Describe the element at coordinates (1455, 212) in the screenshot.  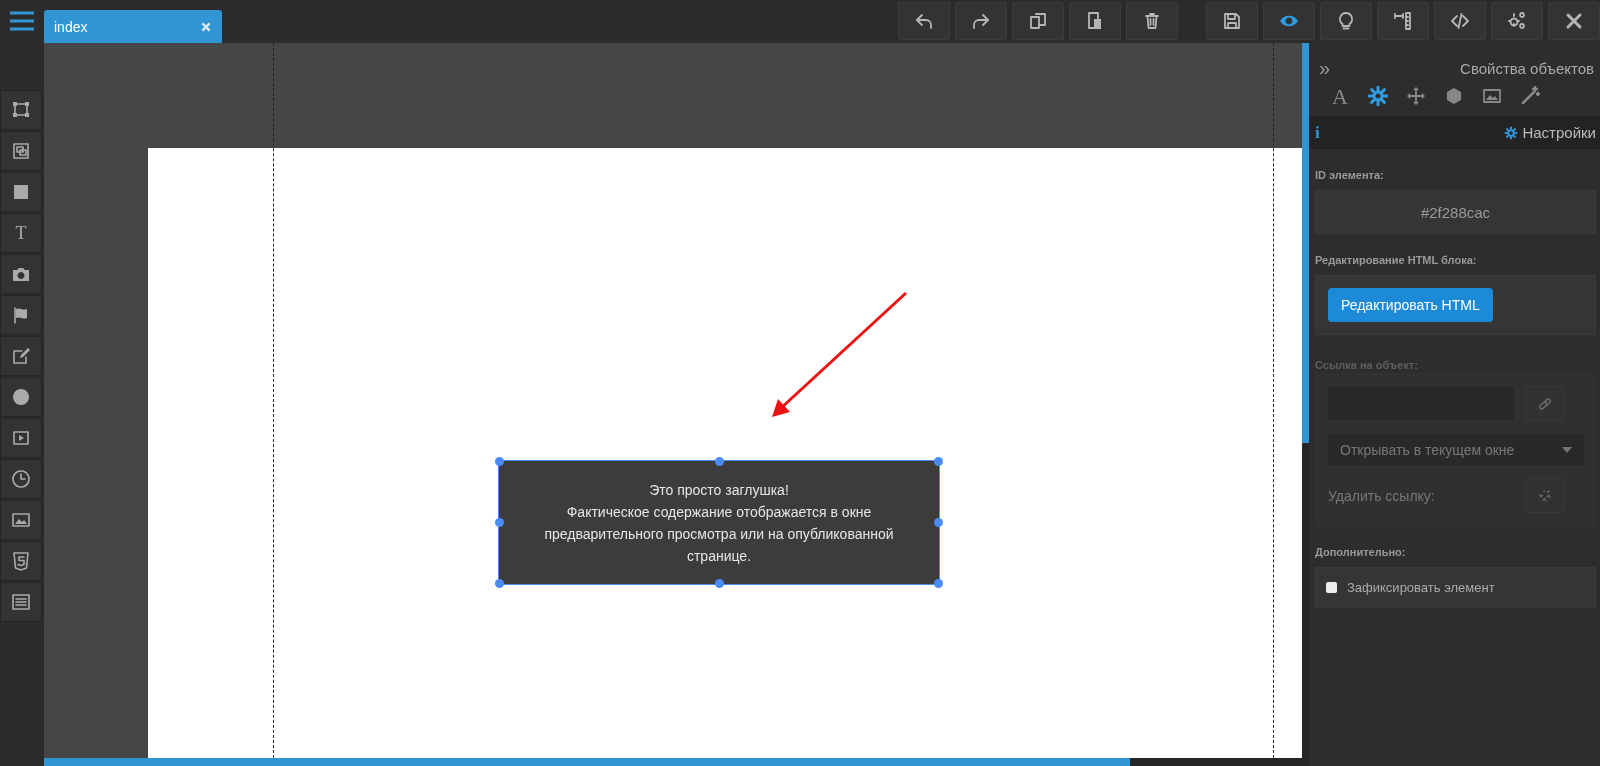
I see `element-id-field: #2f288cac` at that location.